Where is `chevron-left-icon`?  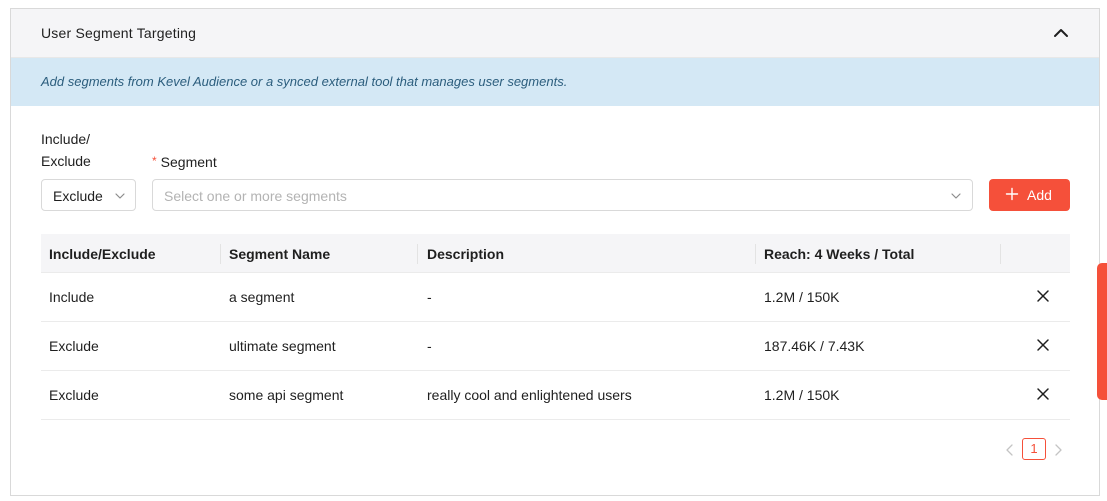 chevron-left-icon is located at coordinates (1009, 450).